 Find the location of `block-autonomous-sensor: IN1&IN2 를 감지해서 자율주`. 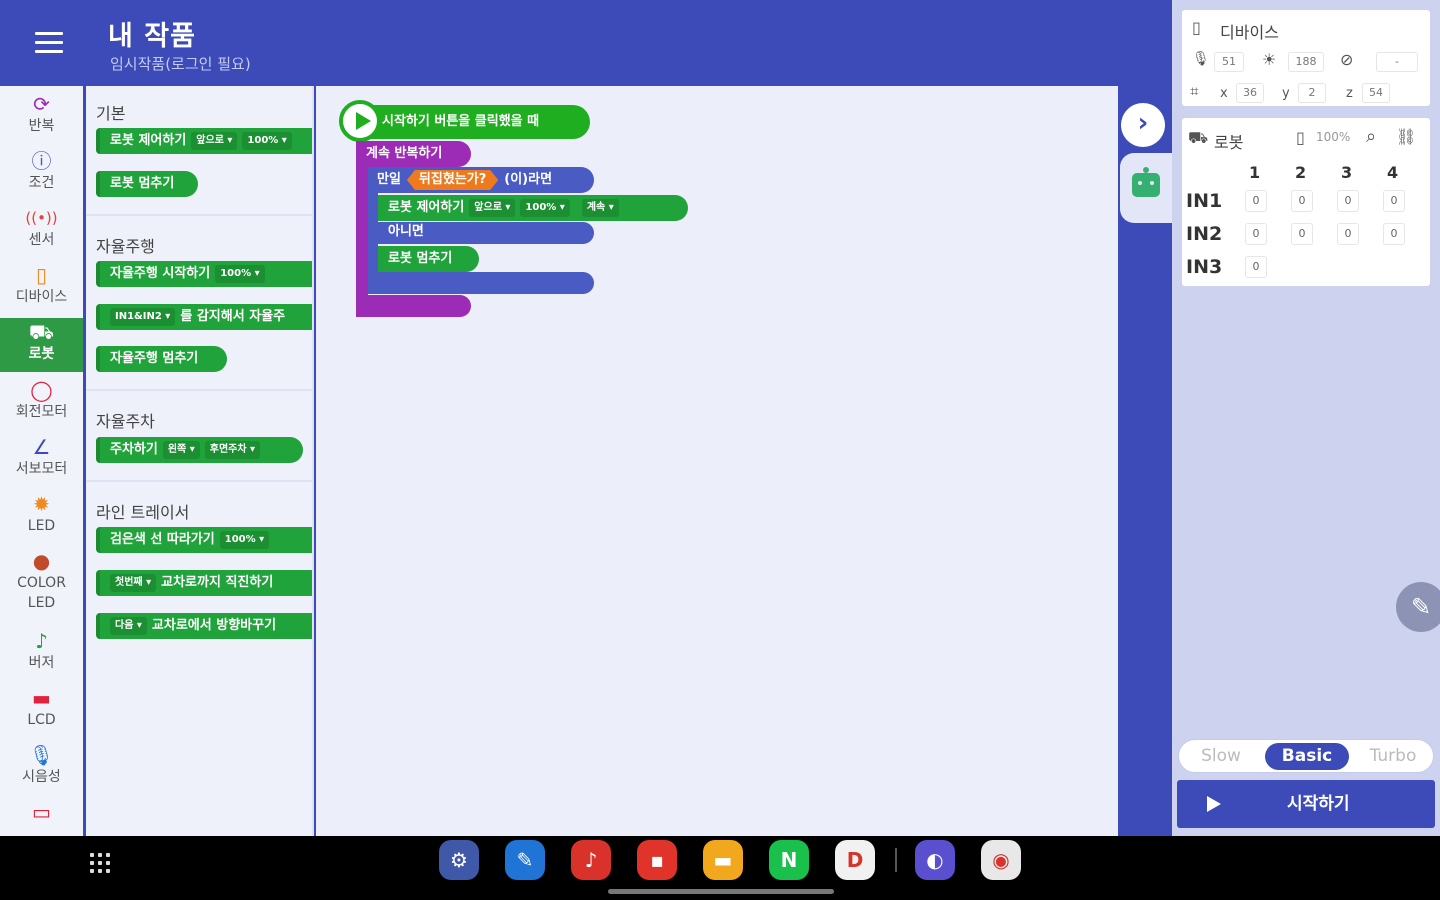

block-autonomous-sensor: IN1&IN2 를 감지해서 자율주 is located at coordinates (204, 317).